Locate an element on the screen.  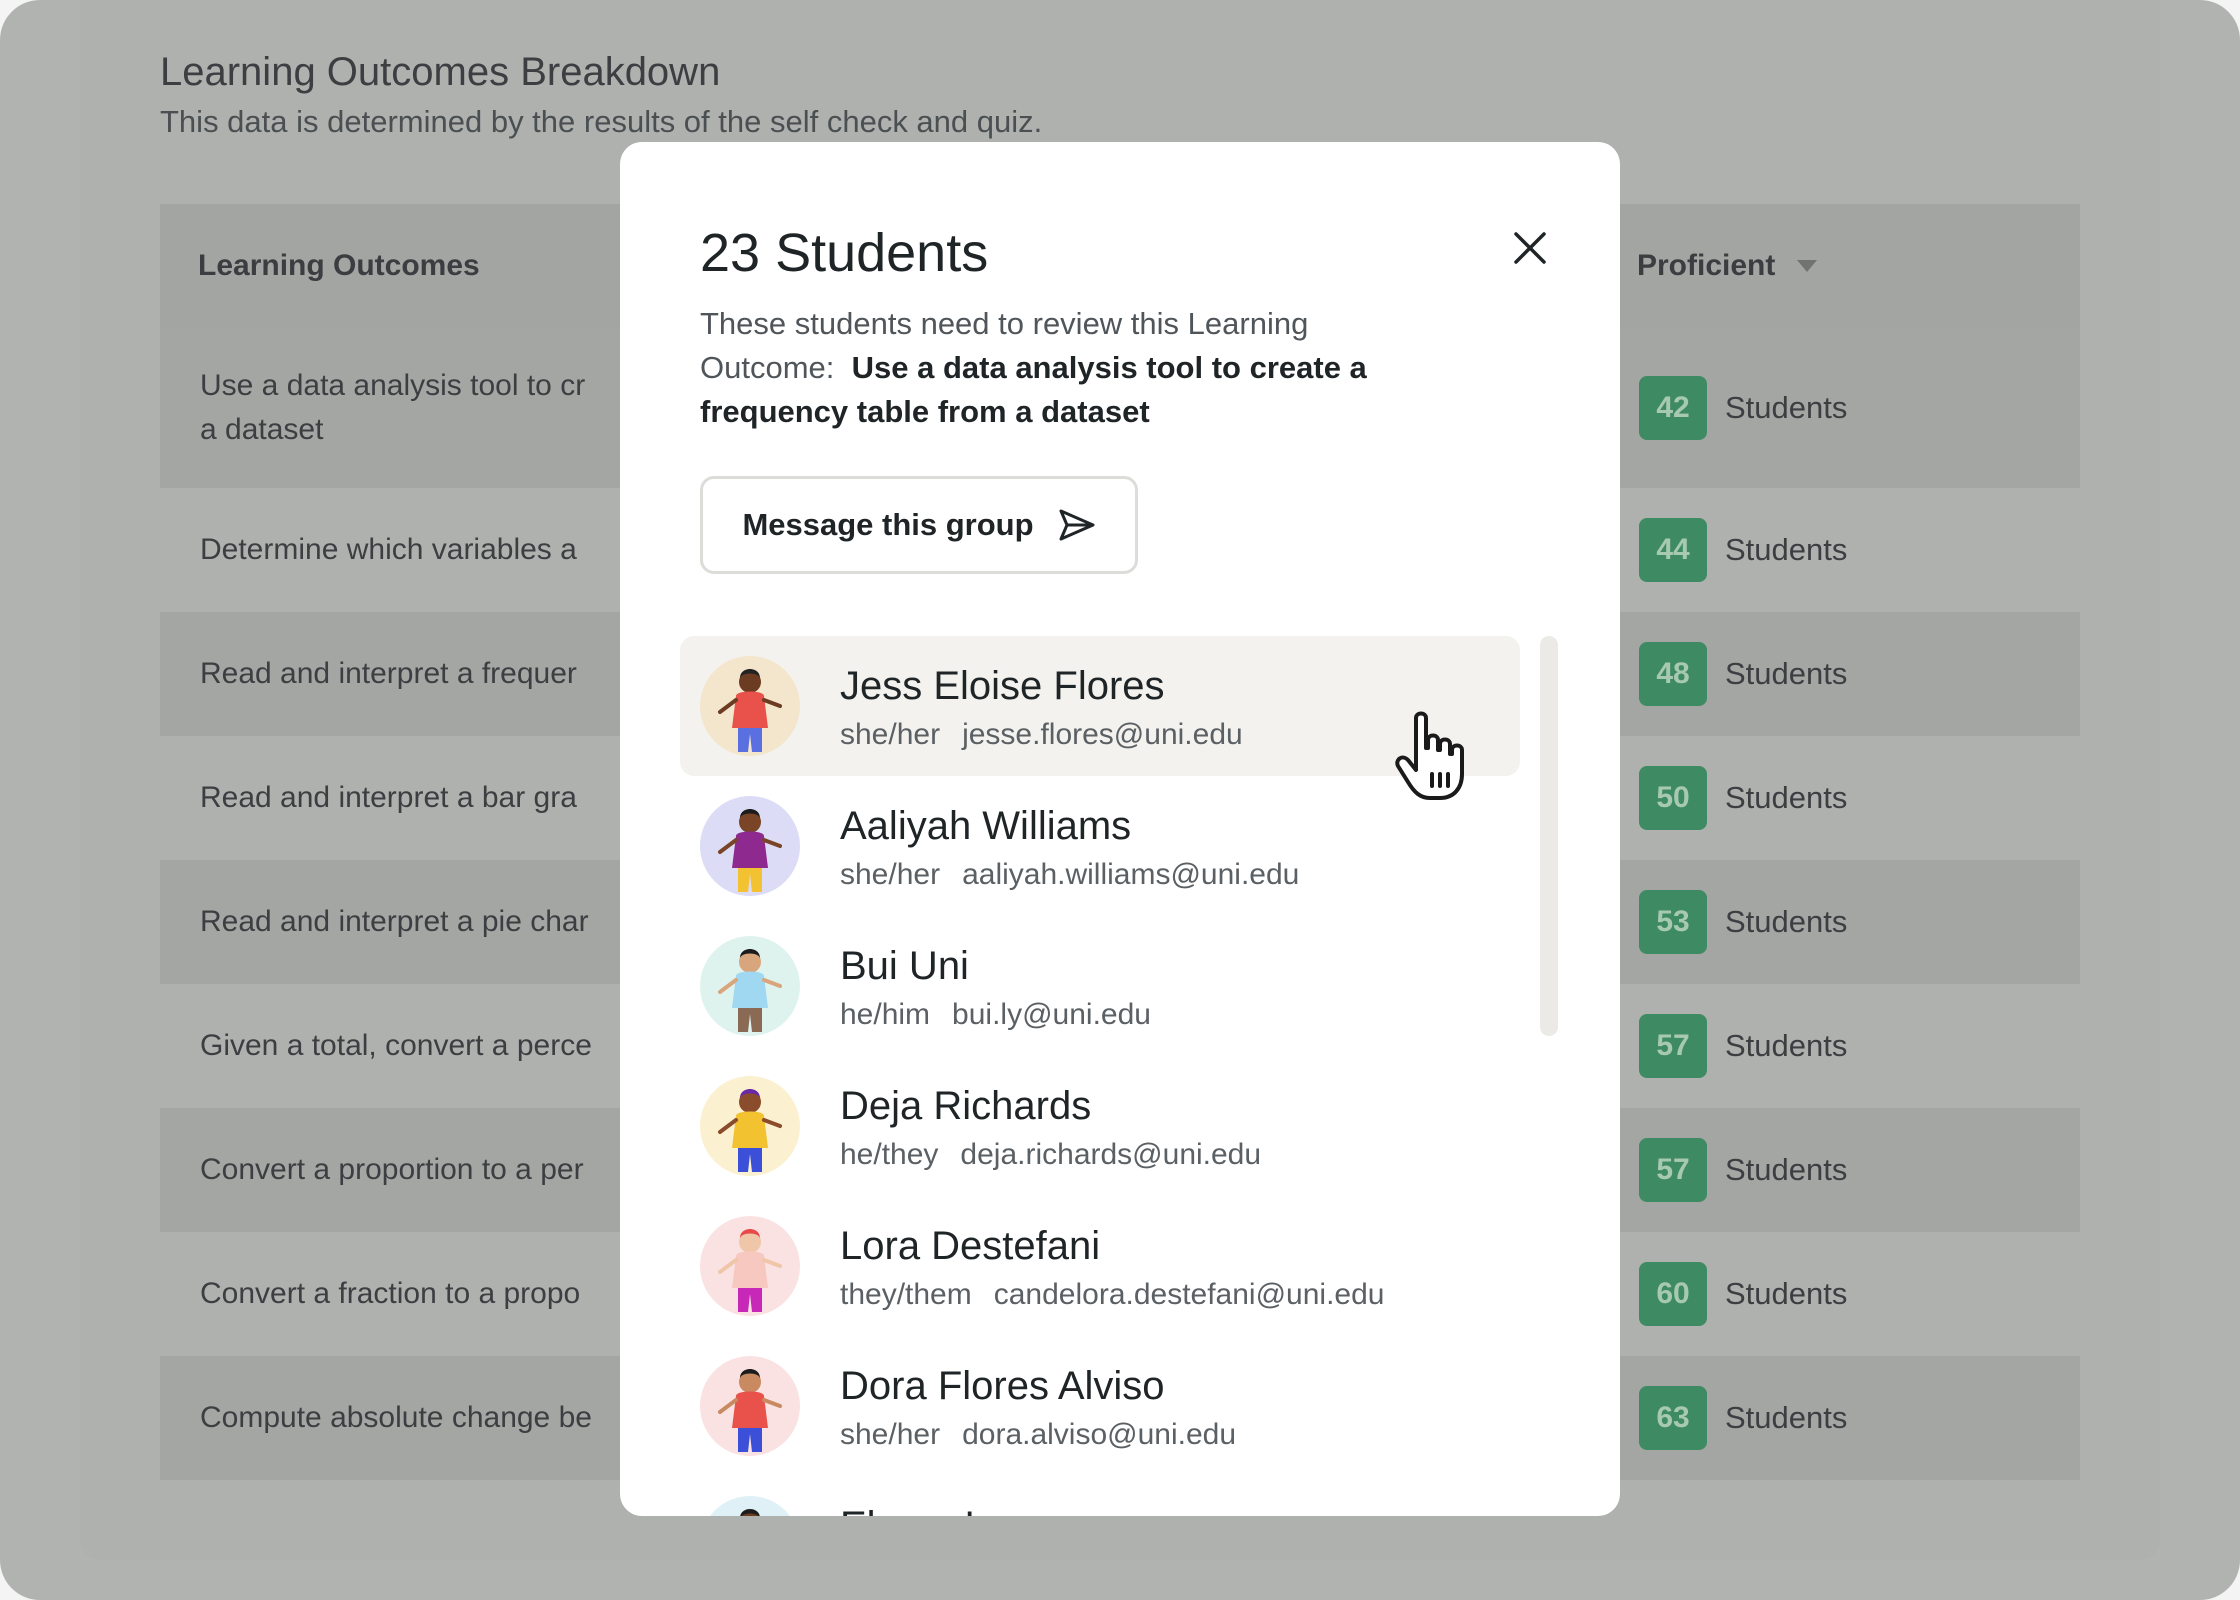
student-meta: they/them candelora.destefani@uni.edu is located at coordinates (1112, 1295).